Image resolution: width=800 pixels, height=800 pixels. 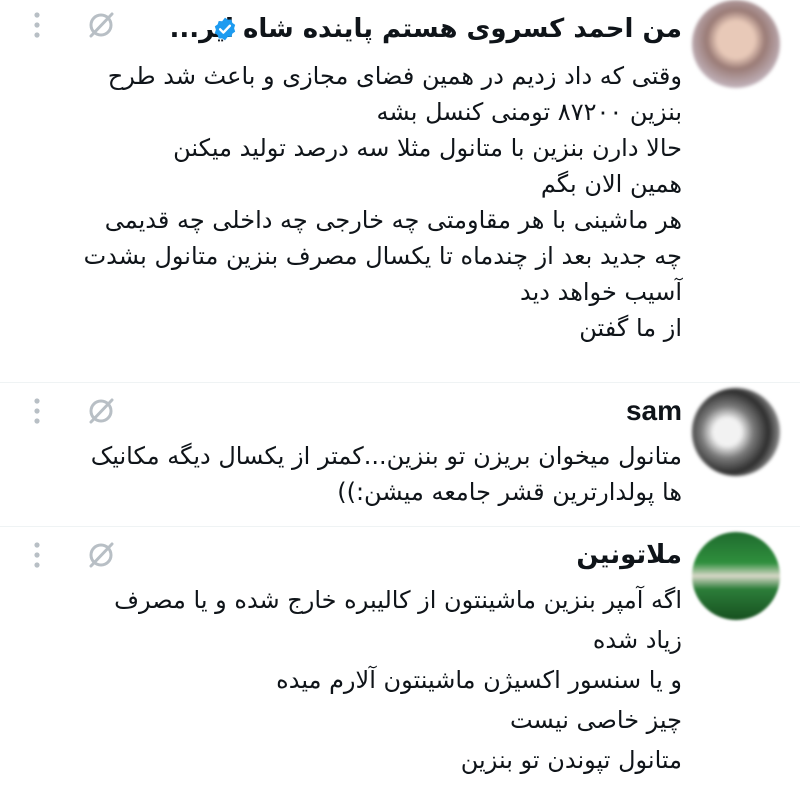 What do you see at coordinates (629, 555) in the screenshot?
I see `author-name: ملاتونین` at bounding box center [629, 555].